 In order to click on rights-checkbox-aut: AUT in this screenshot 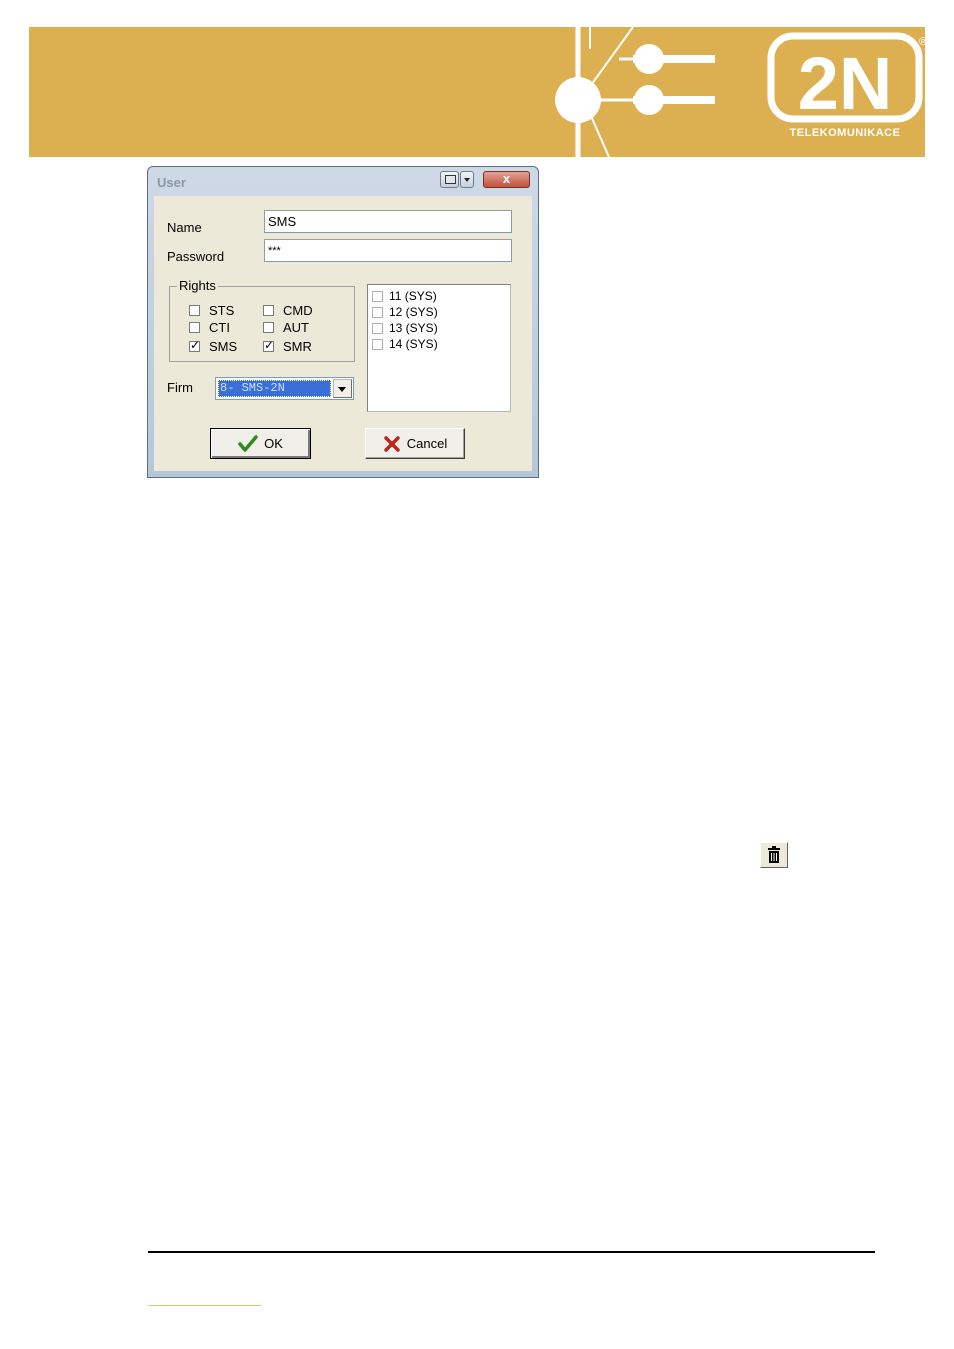, I will do `click(286, 327)`.